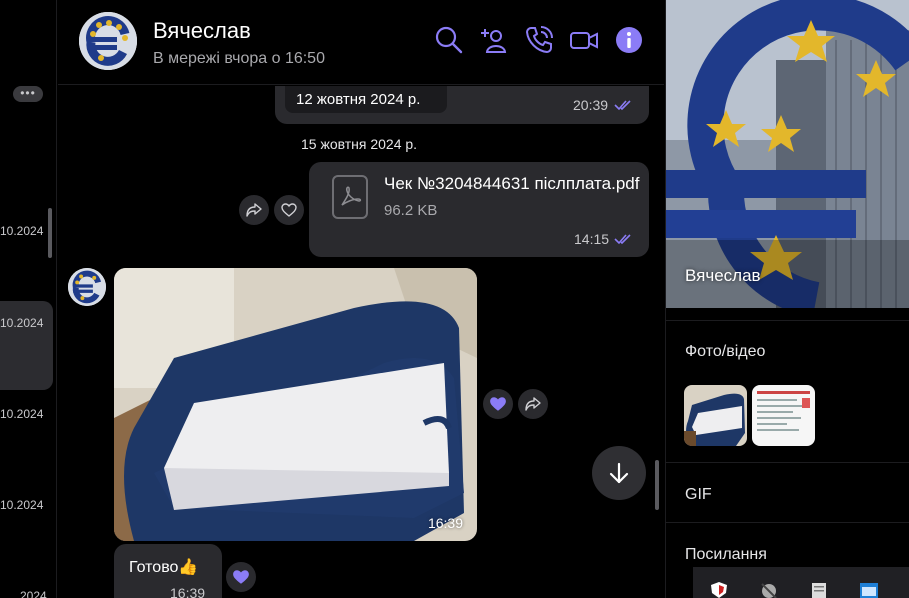 The image size is (909, 598). Describe the element at coordinates (449, 40) in the screenshot. I see `search-icon` at that location.